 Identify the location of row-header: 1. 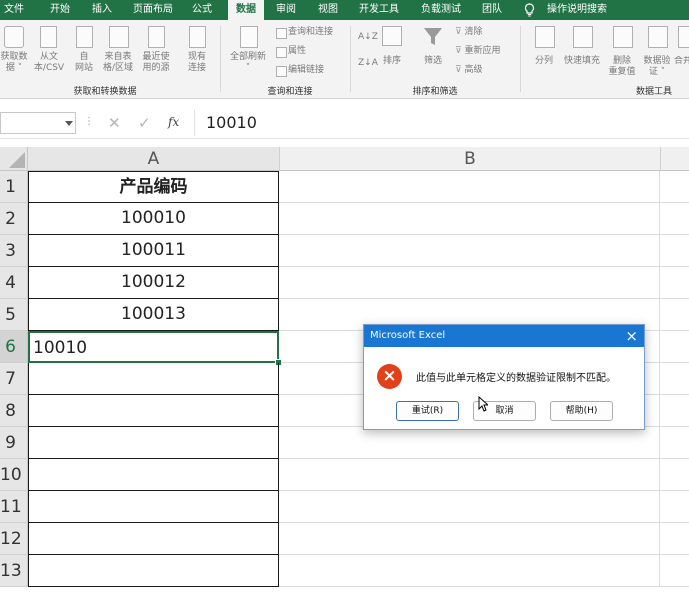
(14, 187).